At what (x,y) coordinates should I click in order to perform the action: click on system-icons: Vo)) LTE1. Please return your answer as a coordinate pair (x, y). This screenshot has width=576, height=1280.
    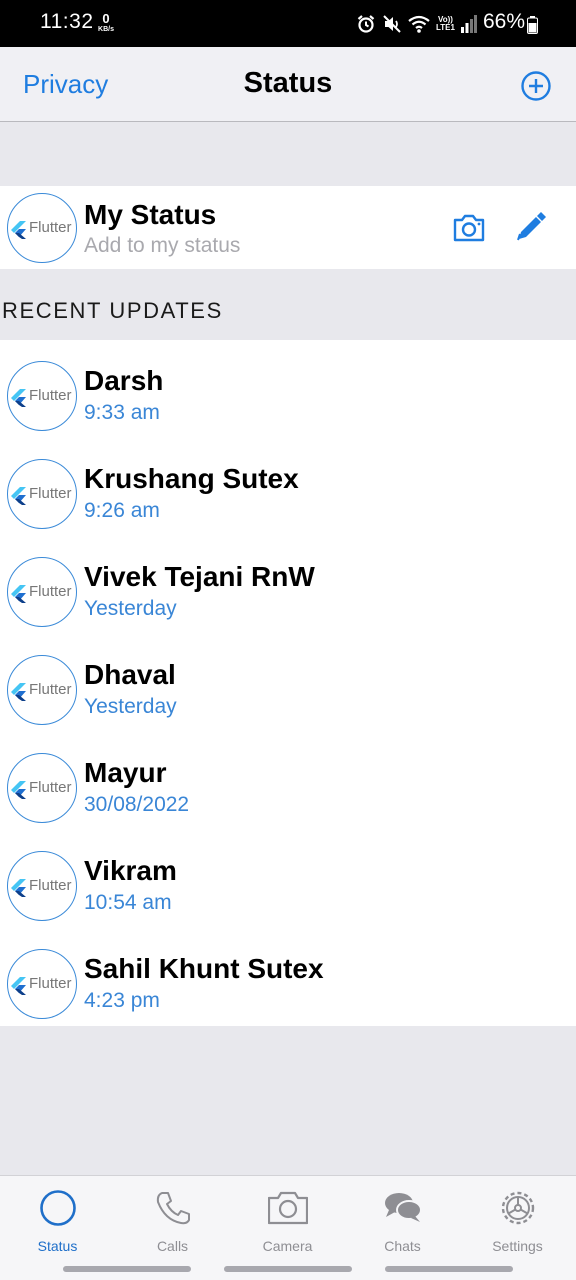
    Looking at the image, I should click on (416, 24).